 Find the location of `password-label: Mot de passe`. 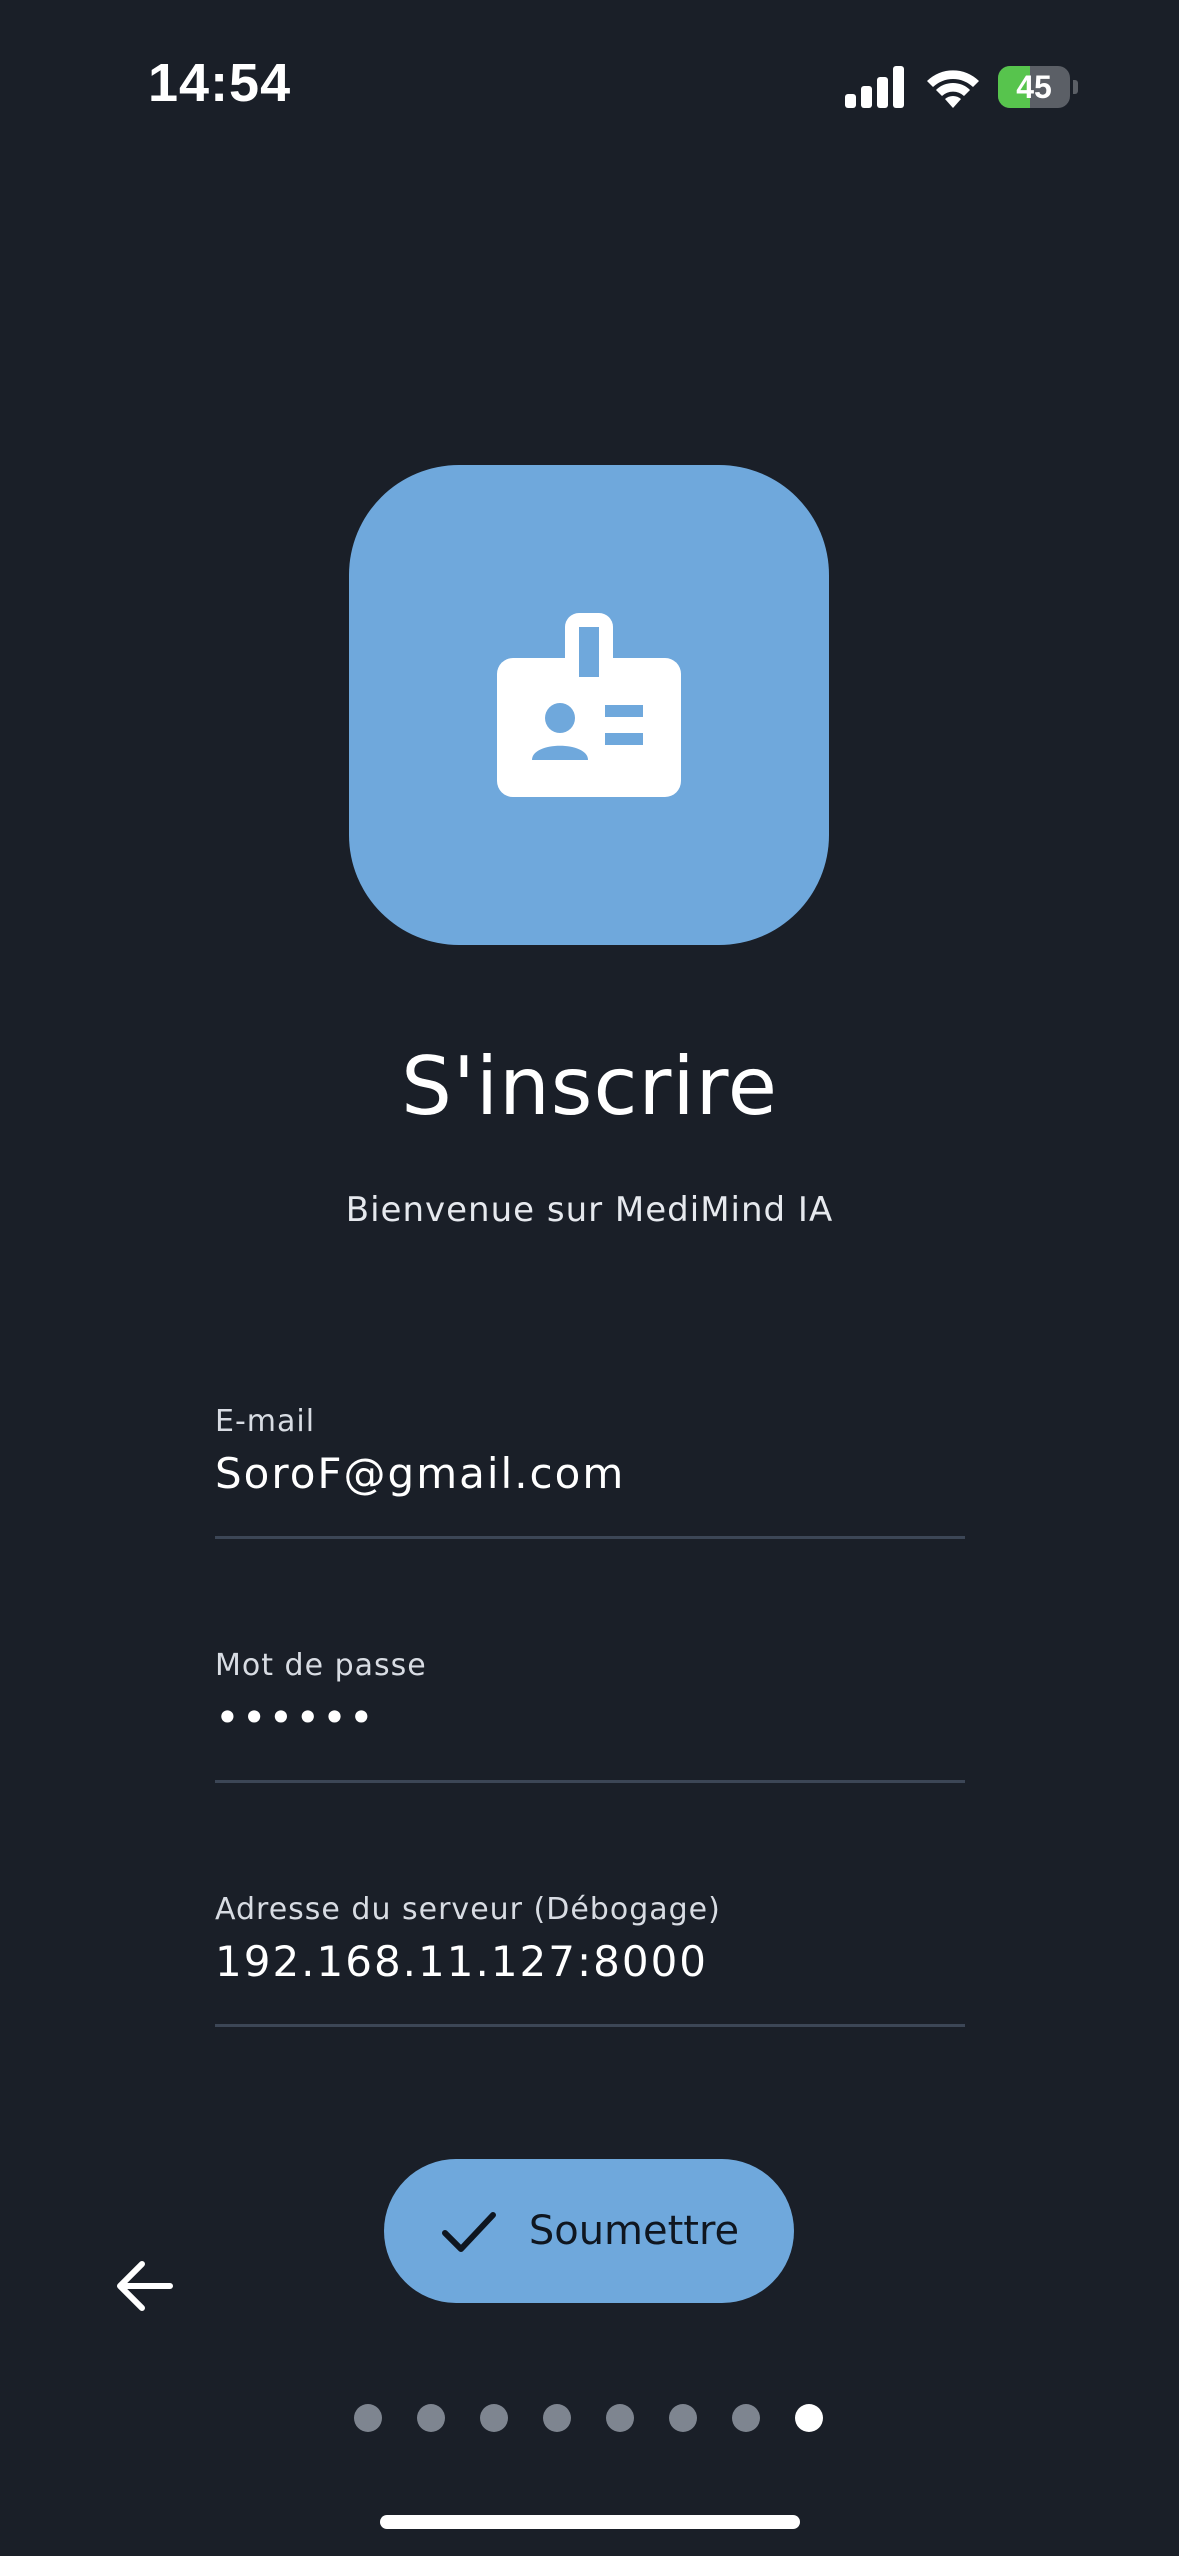

password-label: Mot de passe is located at coordinates (321, 1665).